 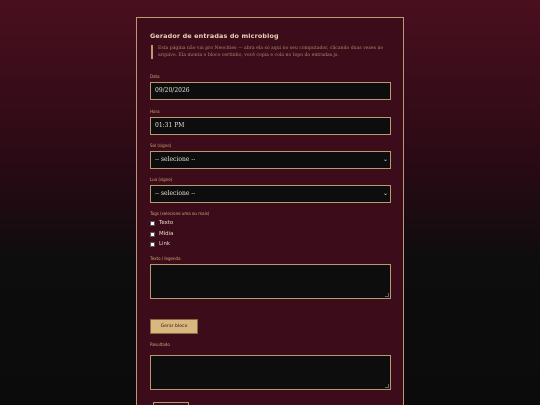 I want to click on time-label: Hora, so click(x=155, y=111).